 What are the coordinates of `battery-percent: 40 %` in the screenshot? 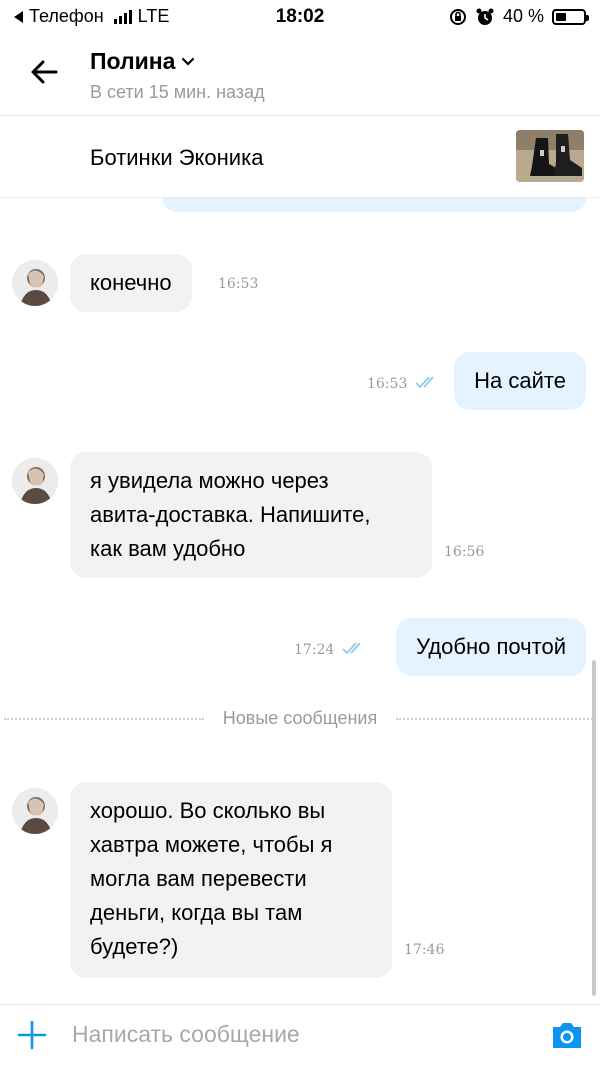 It's located at (523, 16).